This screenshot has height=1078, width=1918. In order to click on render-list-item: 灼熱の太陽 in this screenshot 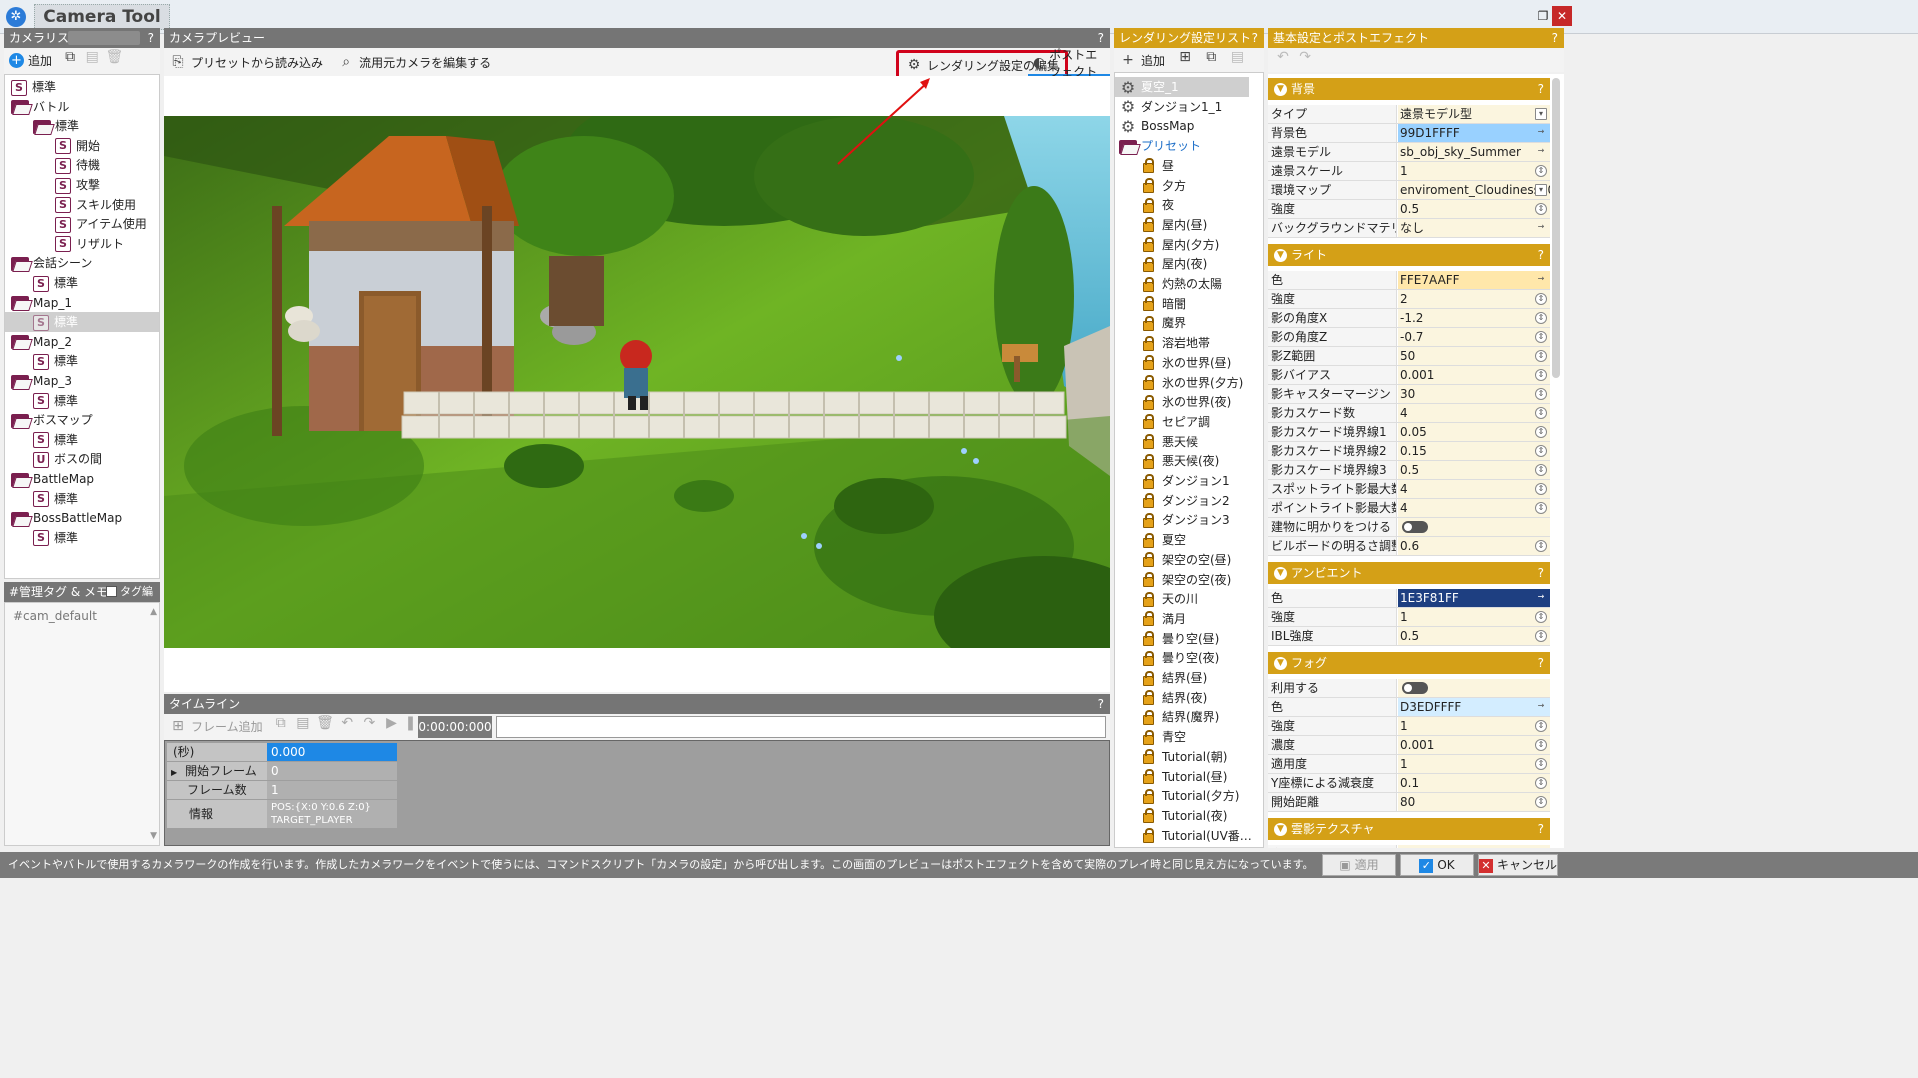, I will do `click(1182, 284)`.